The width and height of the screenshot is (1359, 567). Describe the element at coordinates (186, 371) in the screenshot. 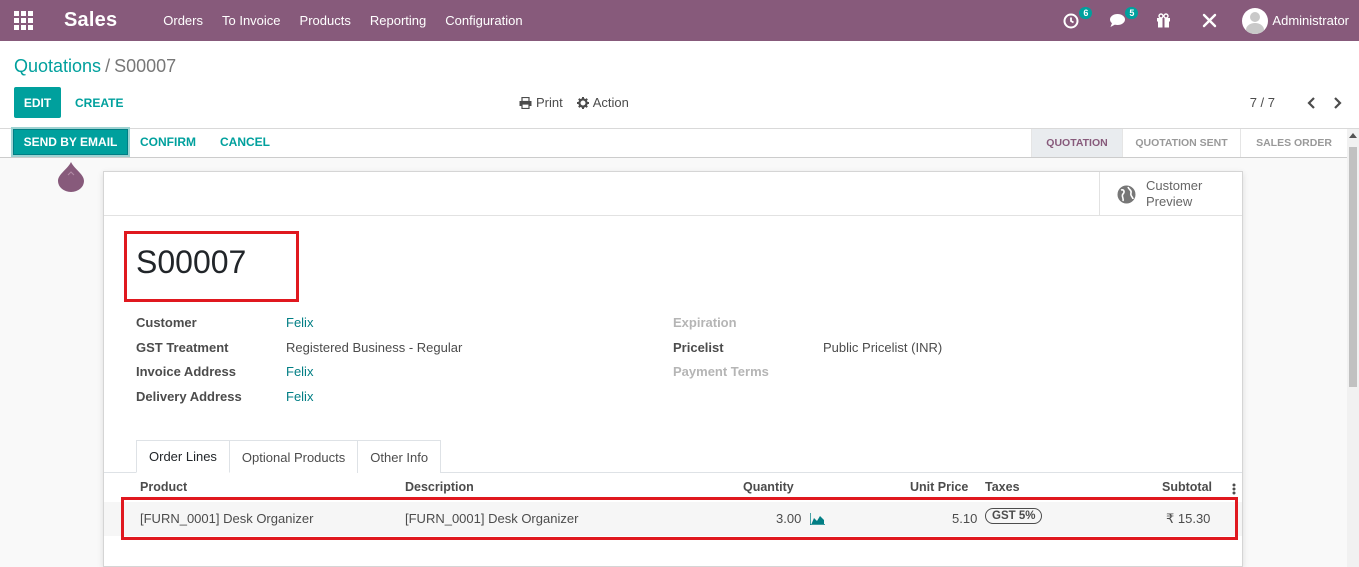

I see `invoice-address-label: Invoice Address` at that location.